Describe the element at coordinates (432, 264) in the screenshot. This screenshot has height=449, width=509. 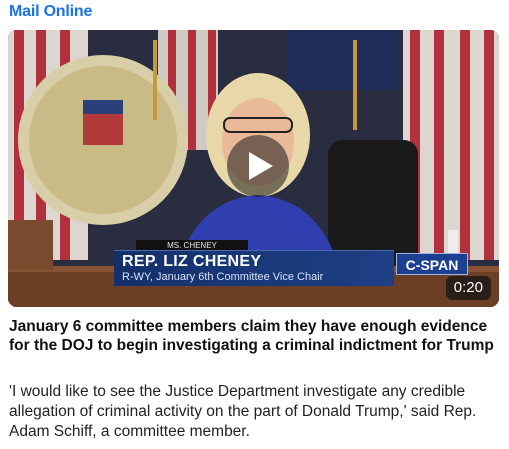
I see `network-logo: C-SPAN` at that location.